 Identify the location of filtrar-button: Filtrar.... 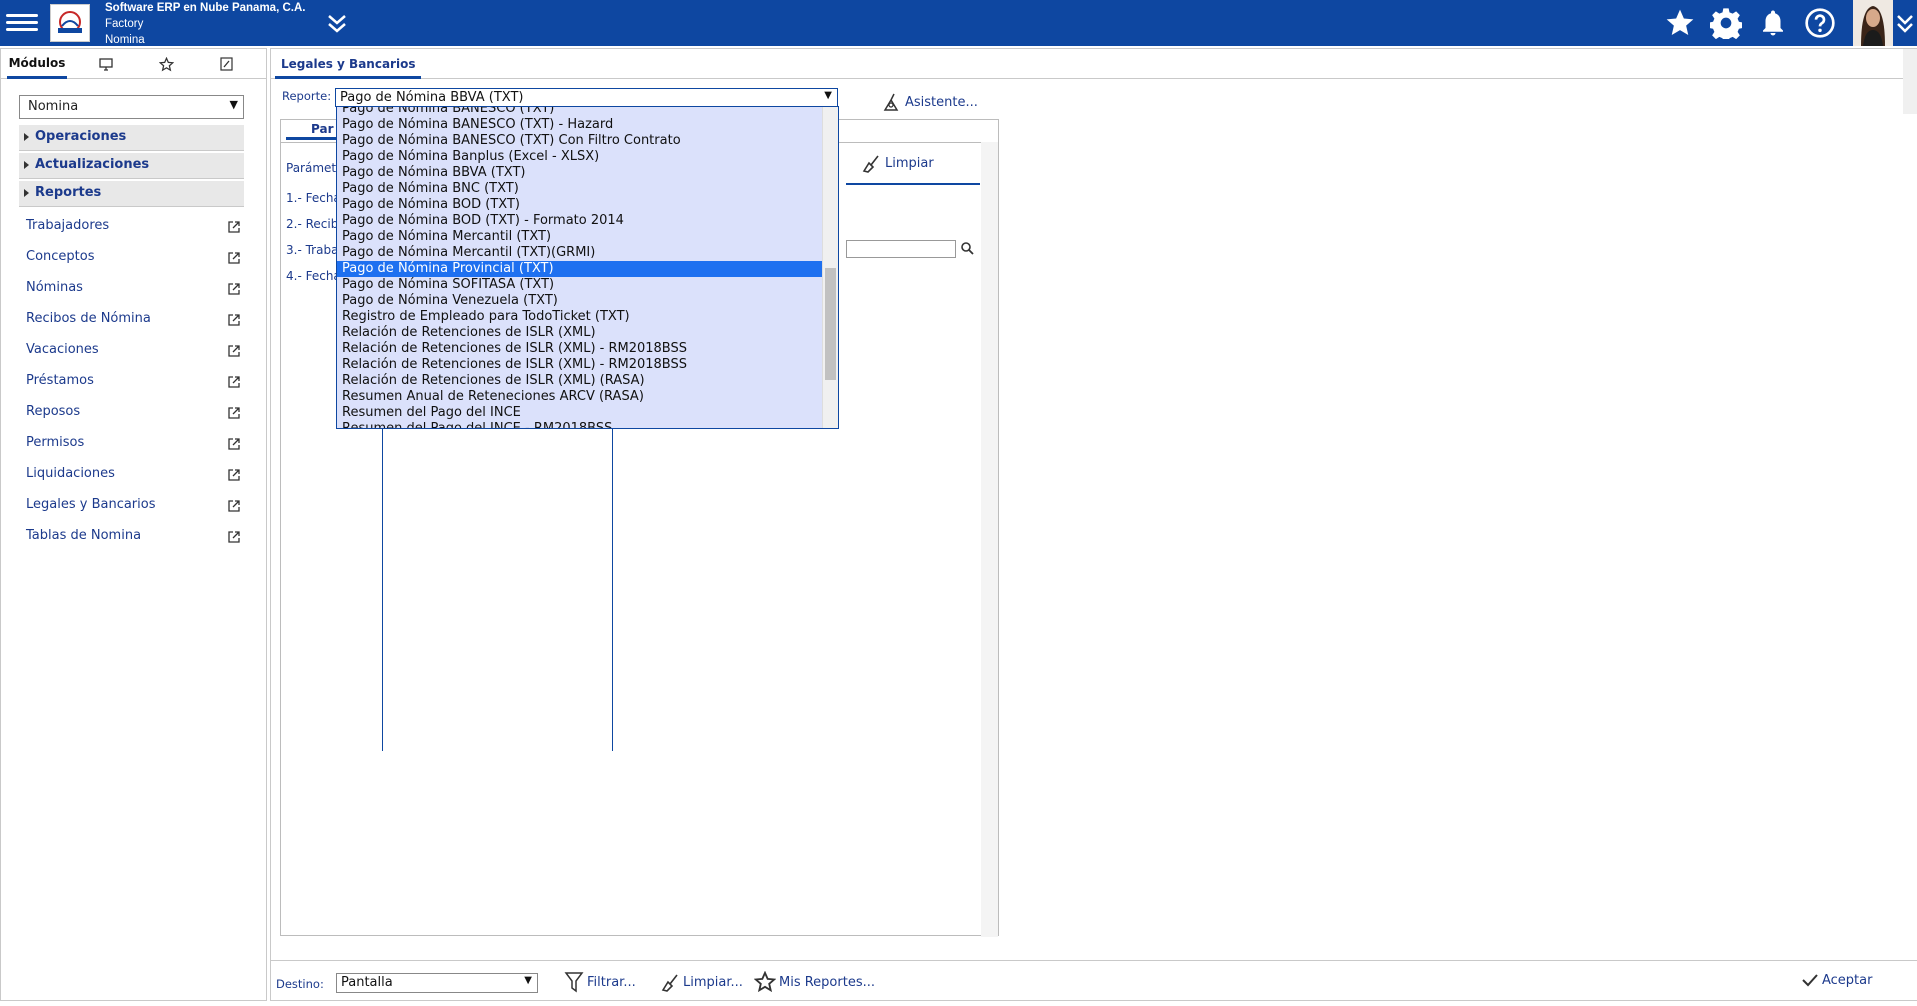
(600, 982).